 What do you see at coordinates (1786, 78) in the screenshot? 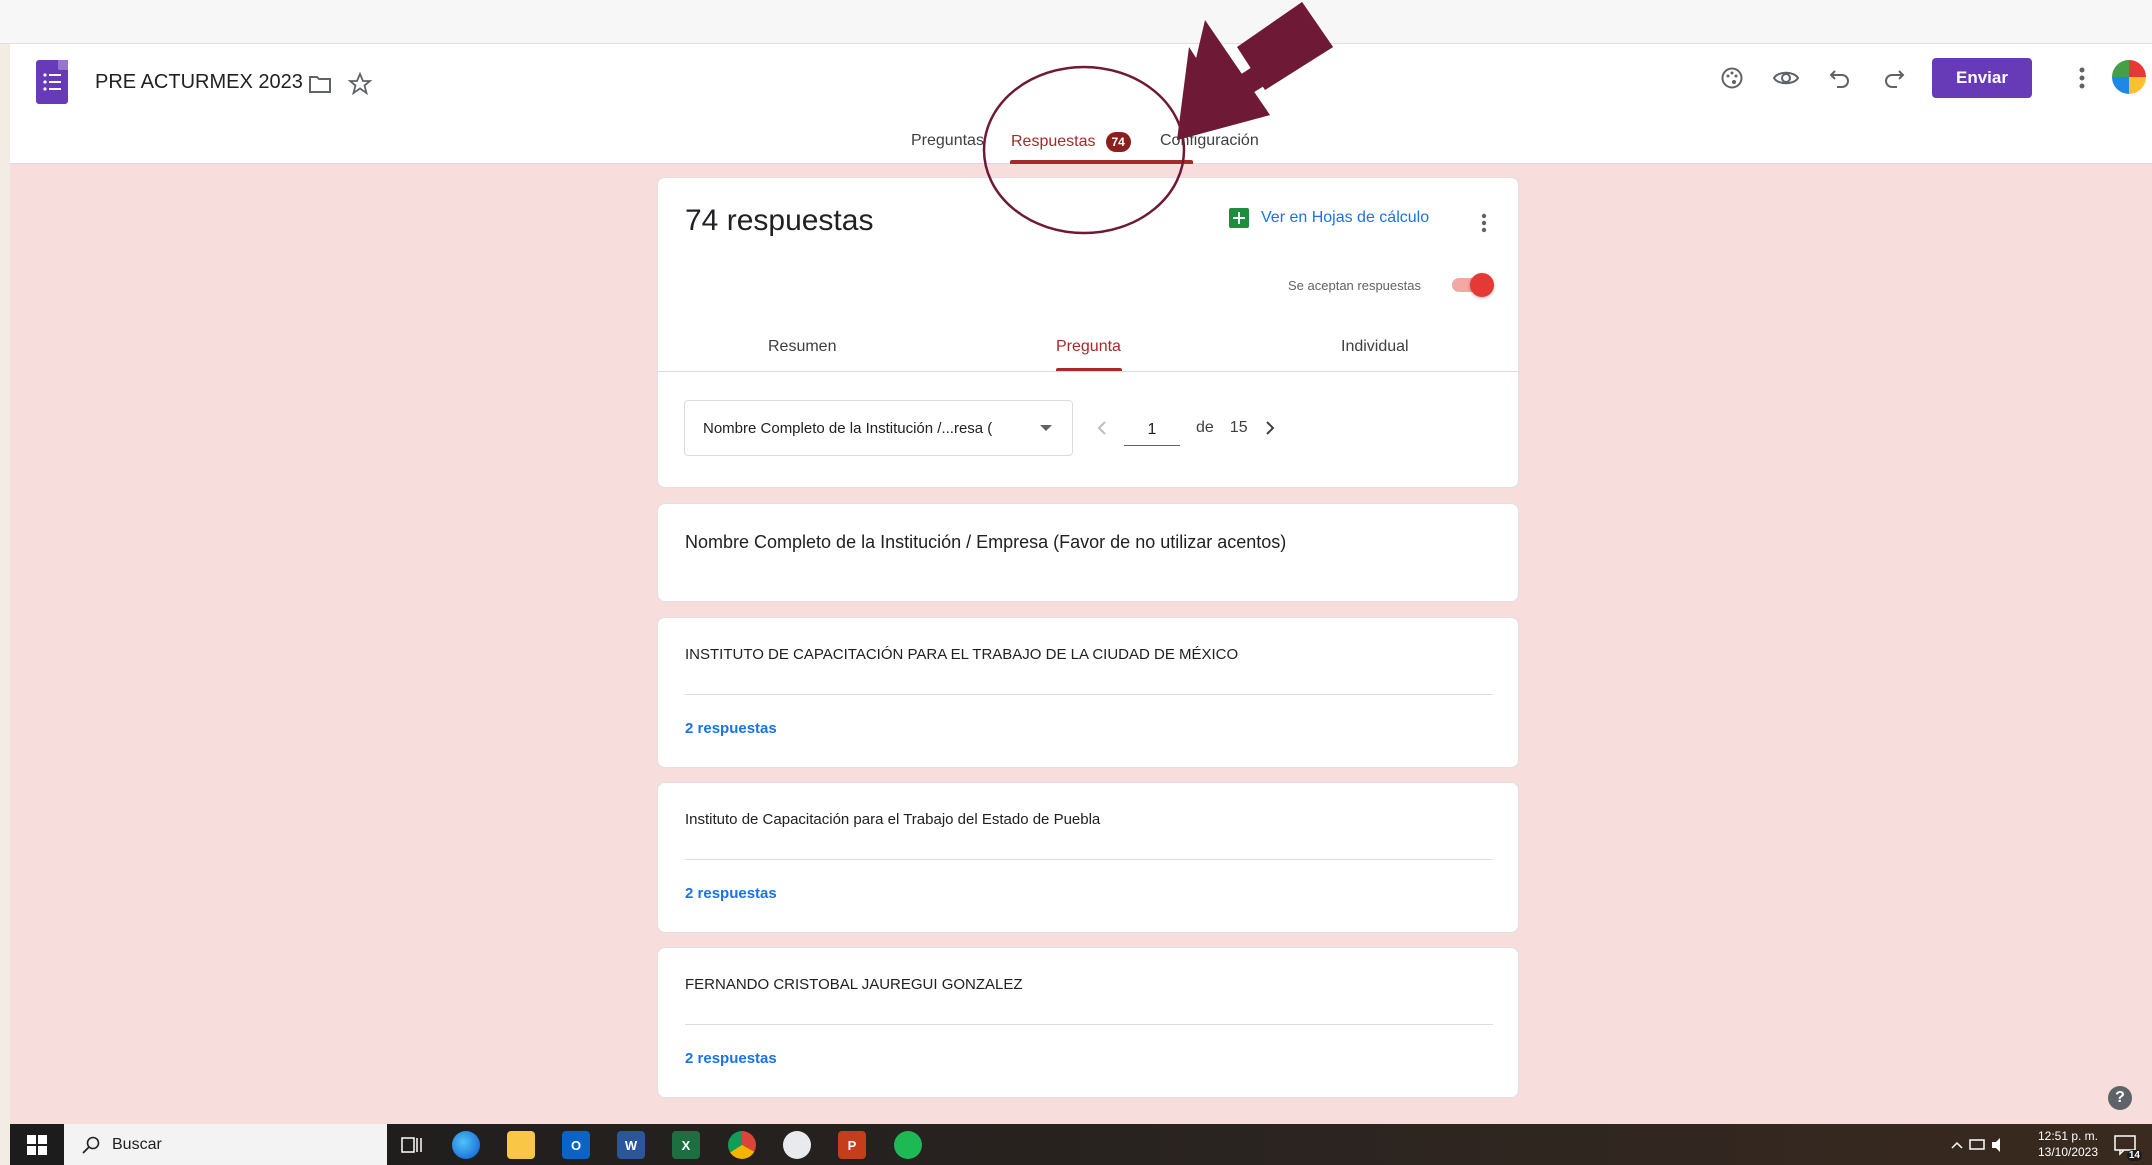
I see `preview-eye-icon` at bounding box center [1786, 78].